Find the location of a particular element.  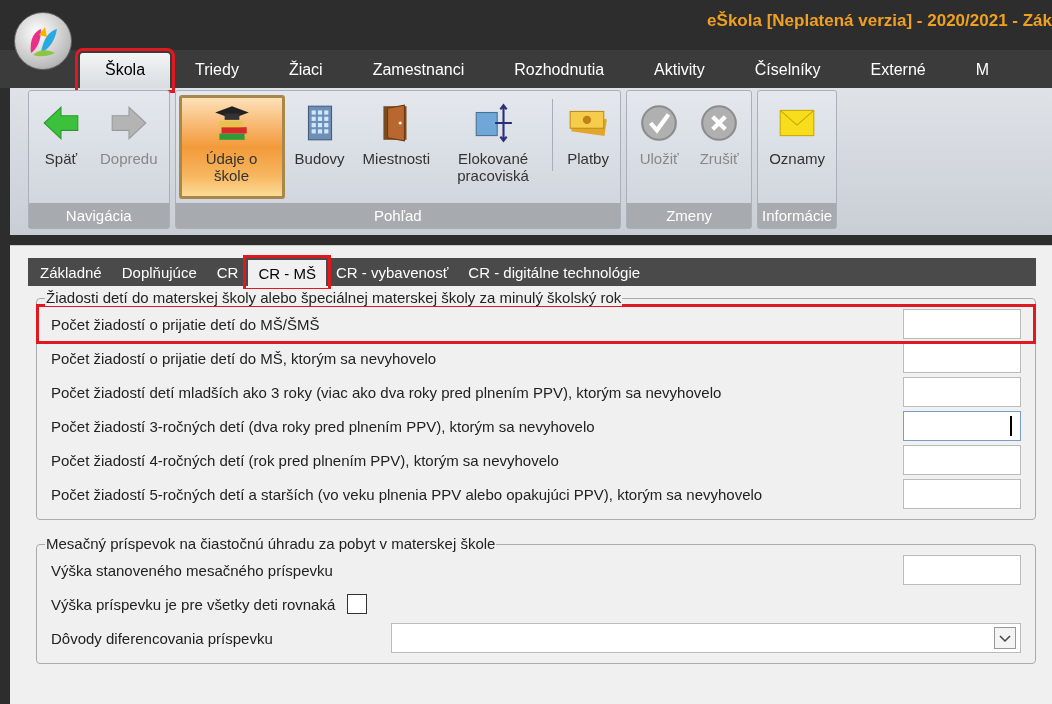

ribbon-button: Späť is located at coordinates (61, 147).